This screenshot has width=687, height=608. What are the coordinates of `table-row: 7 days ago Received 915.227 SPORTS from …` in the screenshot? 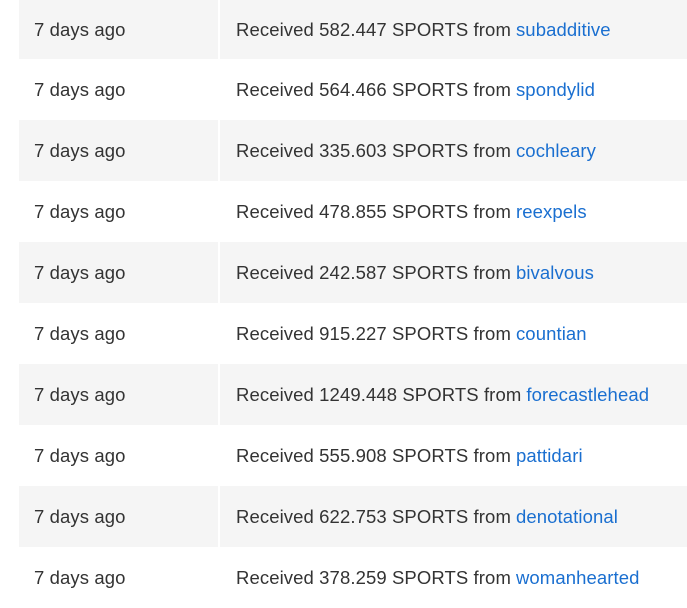 It's located at (353, 333).